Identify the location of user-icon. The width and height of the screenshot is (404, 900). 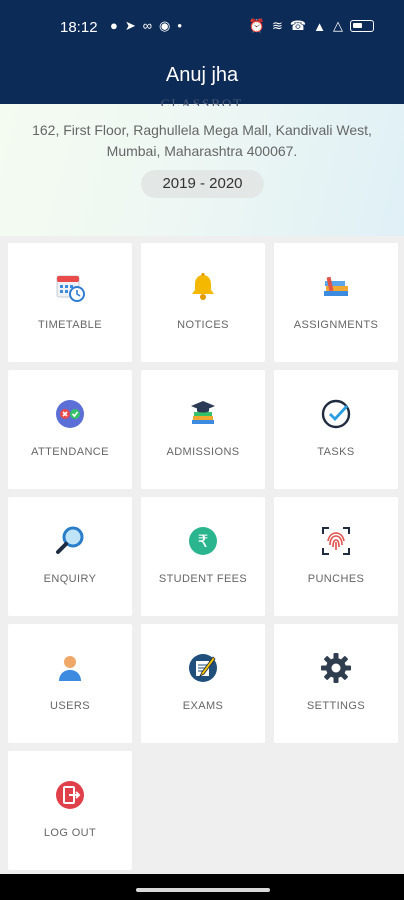
(70, 668).